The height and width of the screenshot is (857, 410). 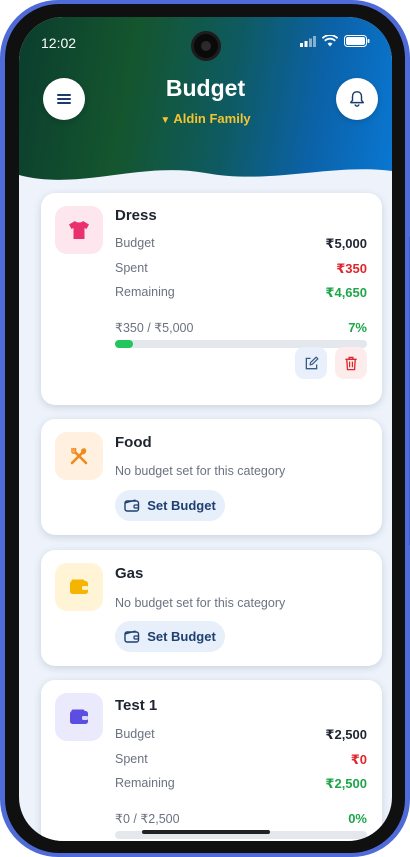 I want to click on progress-row: ₹0 / ₹2,500 0%, so click(x=241, y=818).